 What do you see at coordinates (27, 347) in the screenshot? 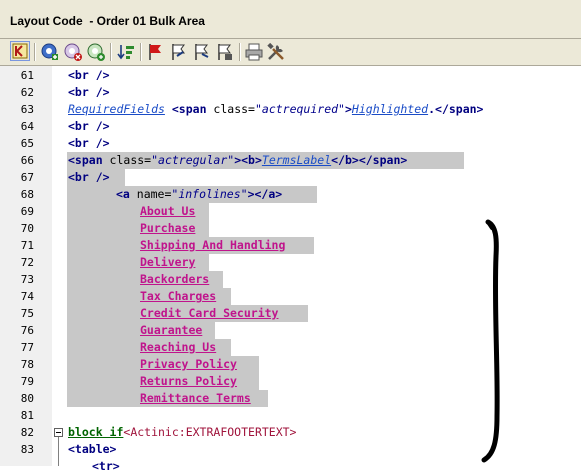
I see `line-number: 77` at bounding box center [27, 347].